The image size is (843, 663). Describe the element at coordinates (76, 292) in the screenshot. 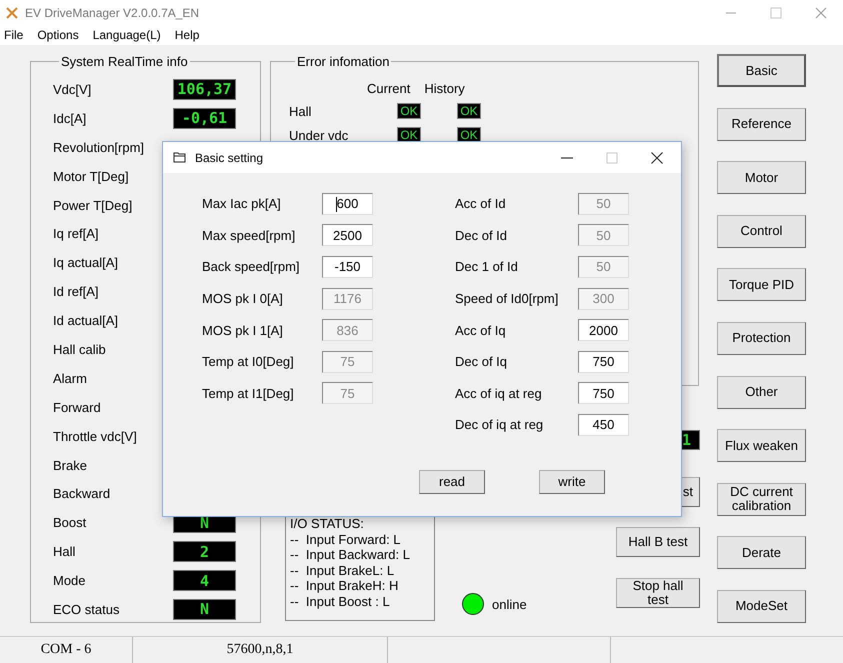

I see `reading-label: Id ref[A]` at that location.